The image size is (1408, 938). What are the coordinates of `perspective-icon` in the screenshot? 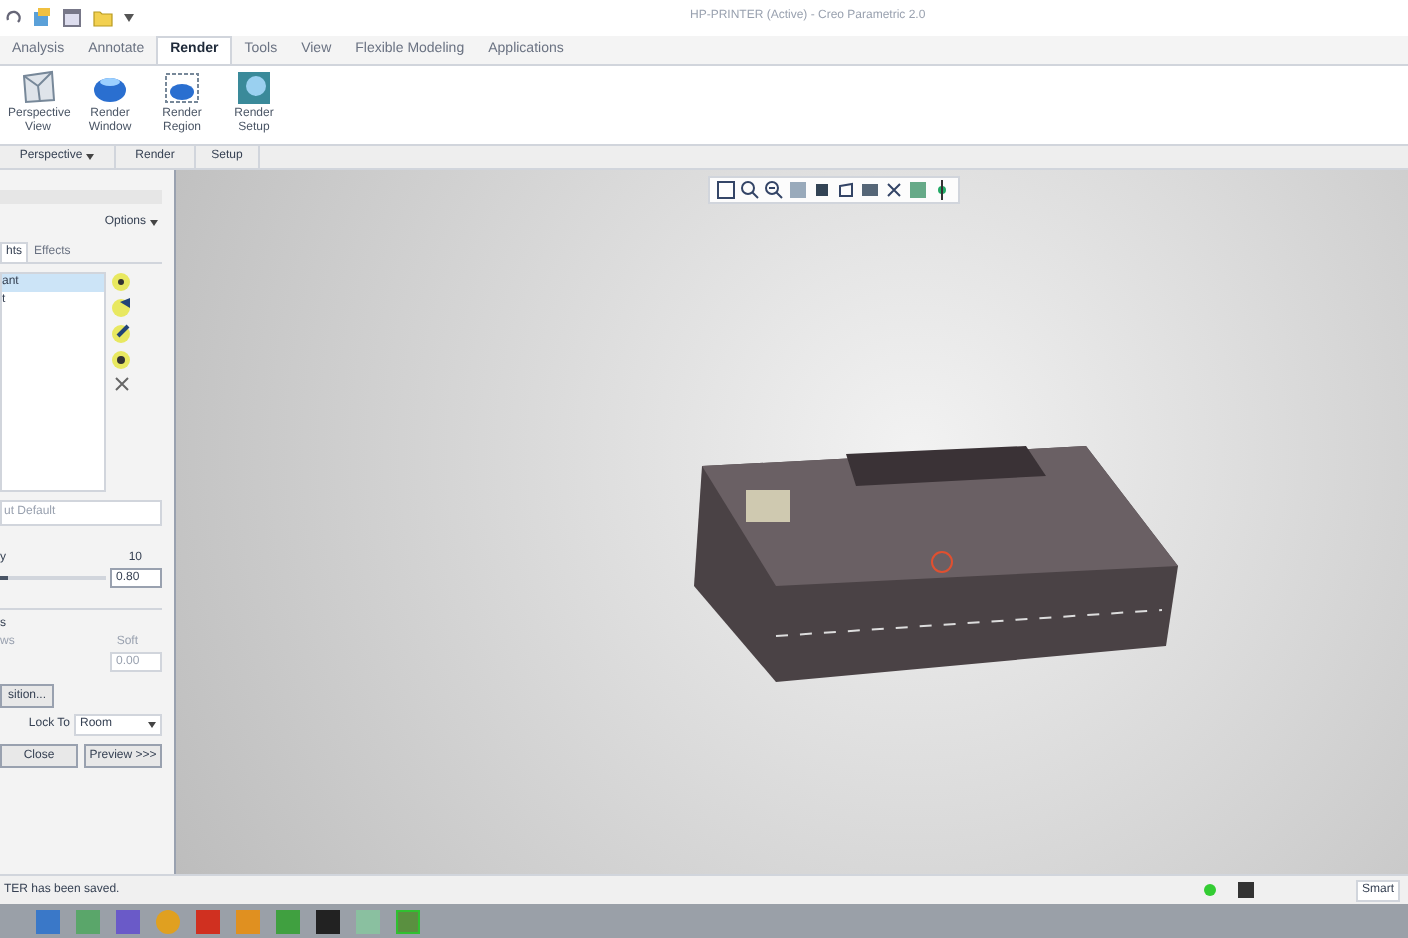 It's located at (38, 88).